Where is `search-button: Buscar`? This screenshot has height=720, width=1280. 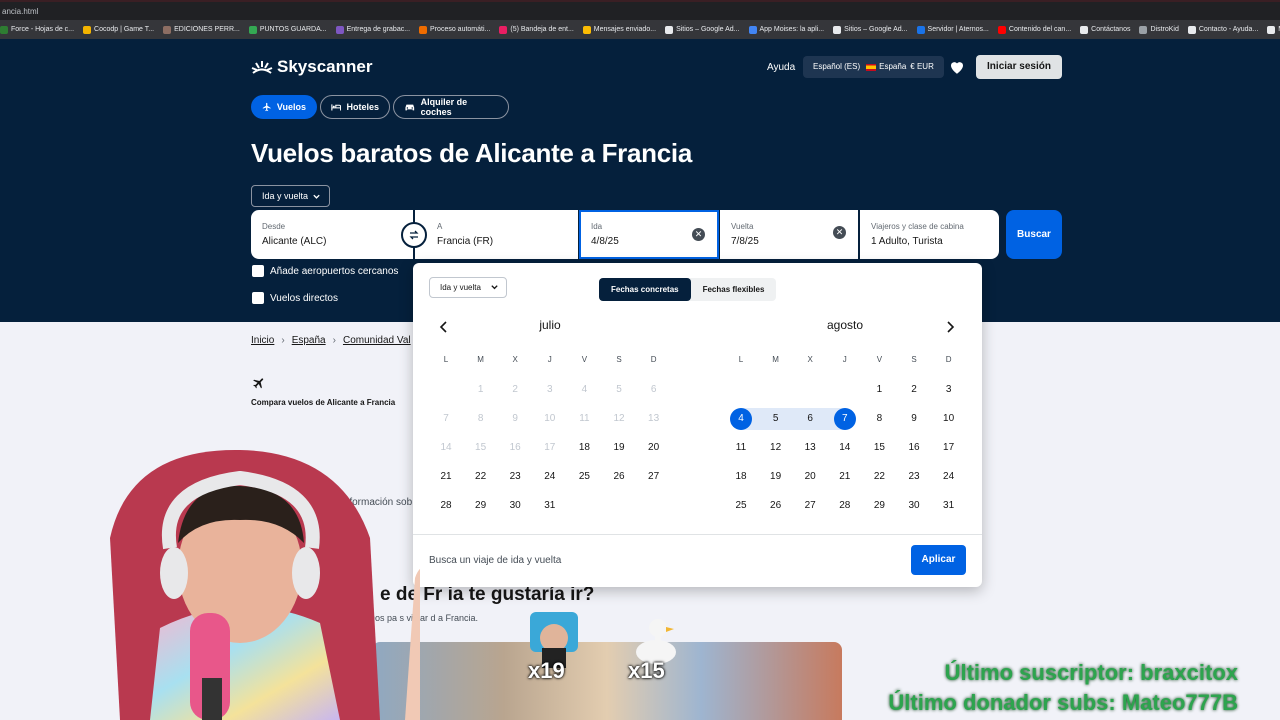
search-button: Buscar is located at coordinates (1034, 234).